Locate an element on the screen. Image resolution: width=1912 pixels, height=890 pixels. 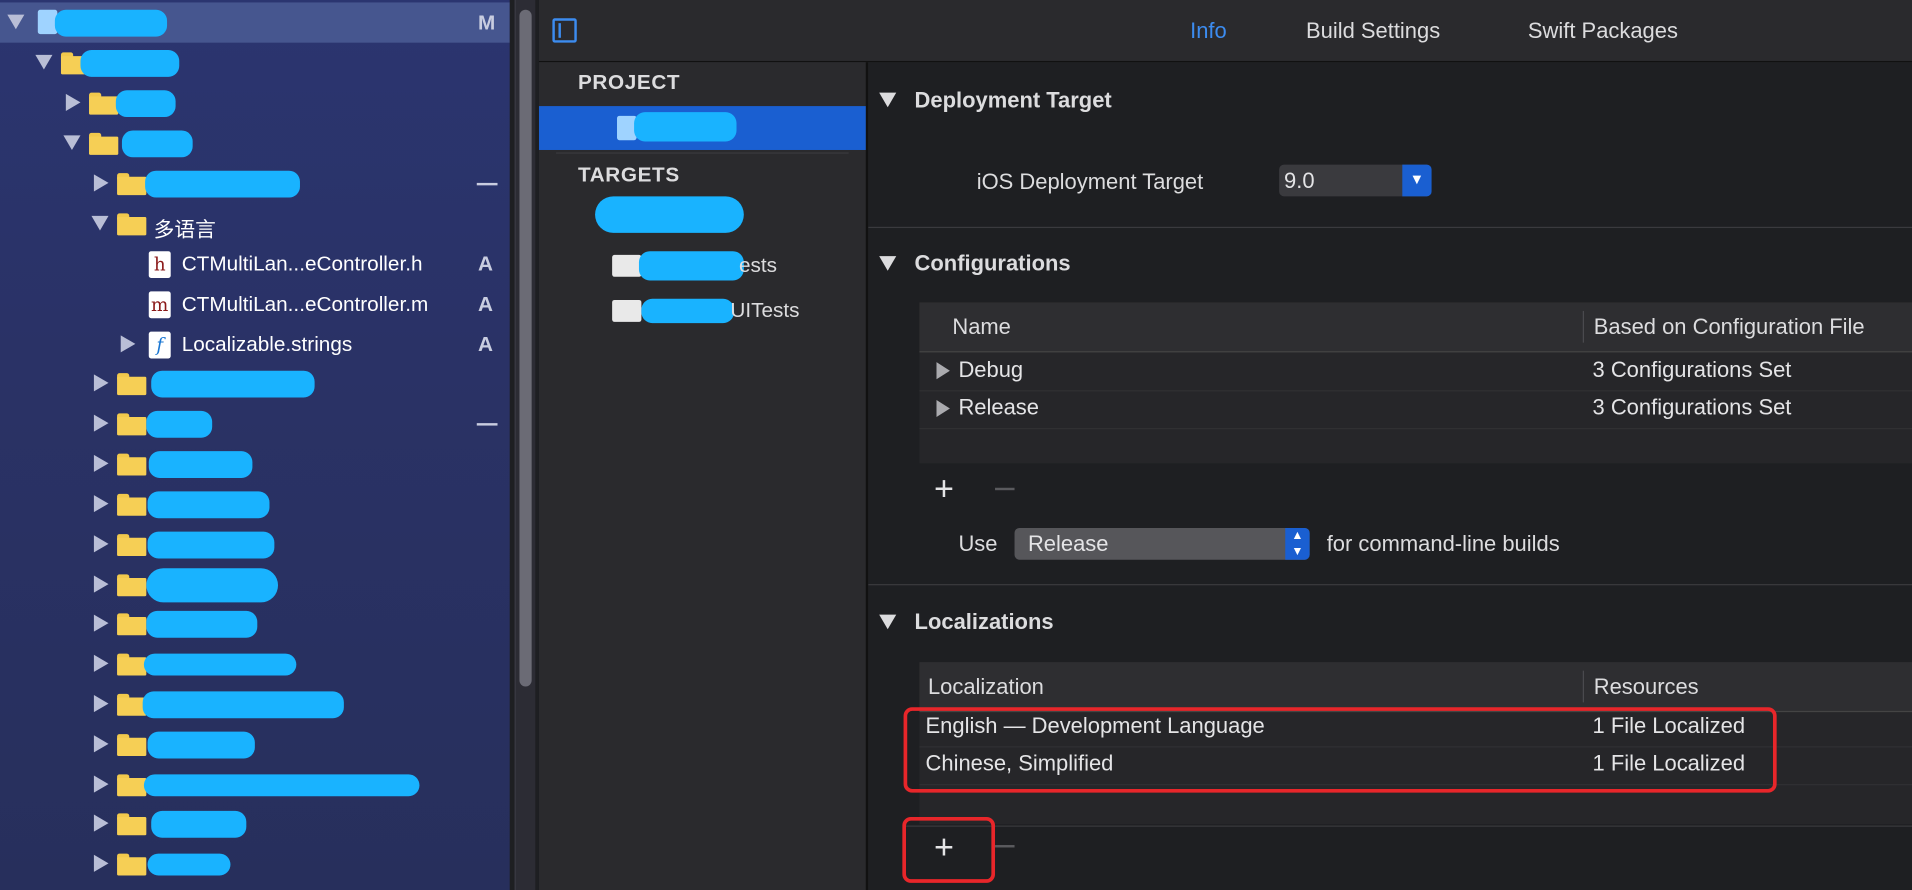
scrollbar-thumb is located at coordinates (525, 348).